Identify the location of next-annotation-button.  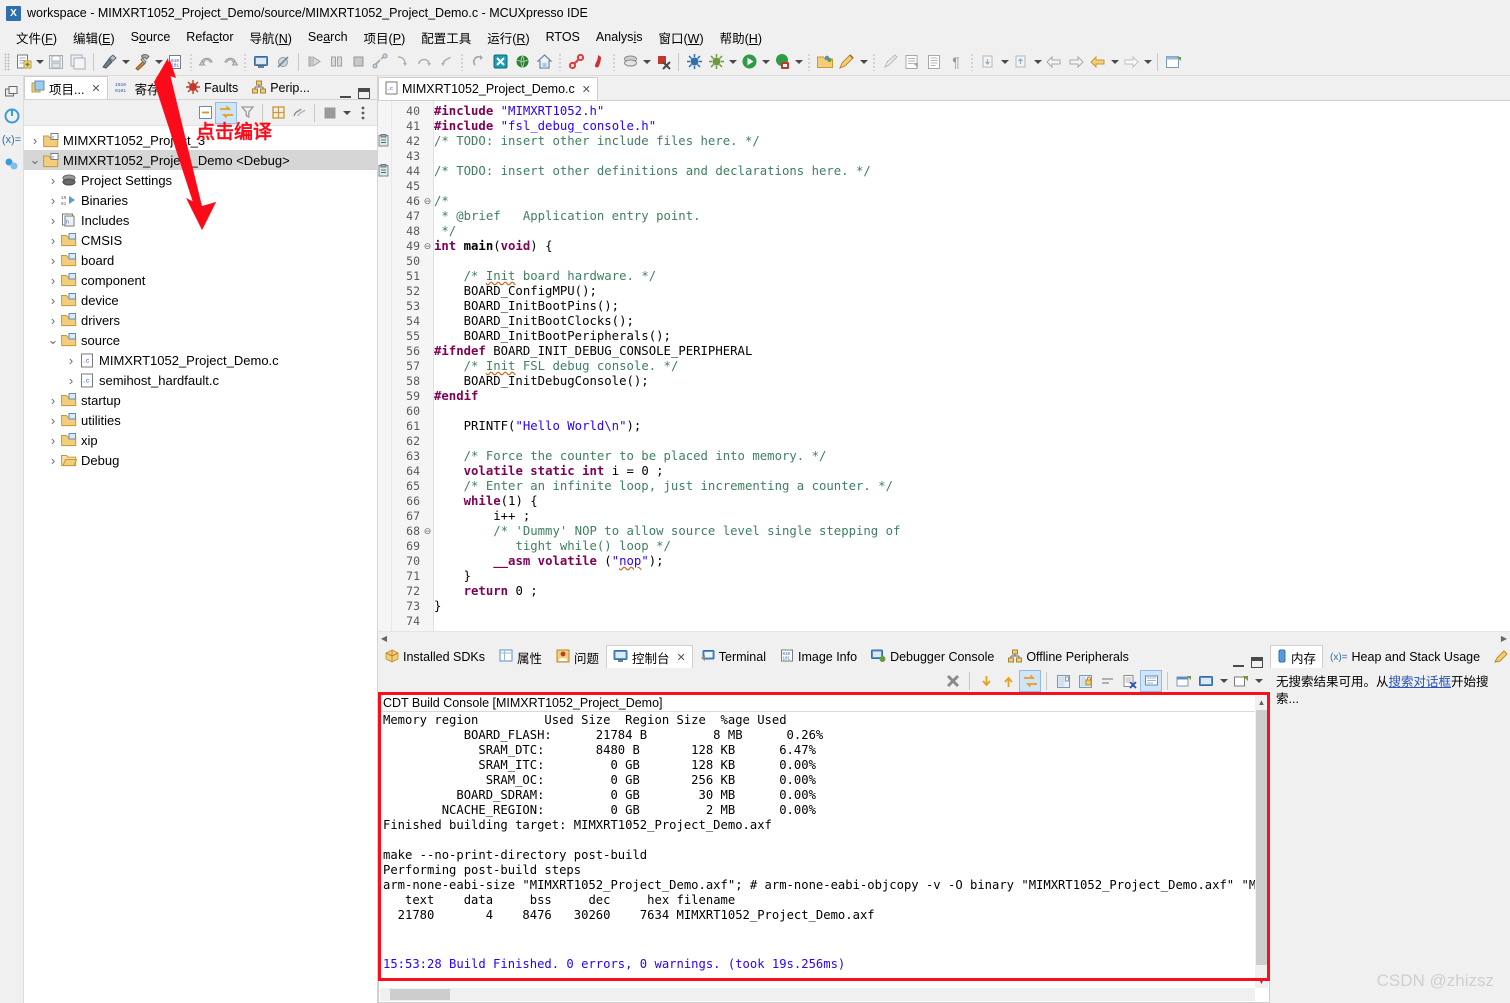
(988, 62).